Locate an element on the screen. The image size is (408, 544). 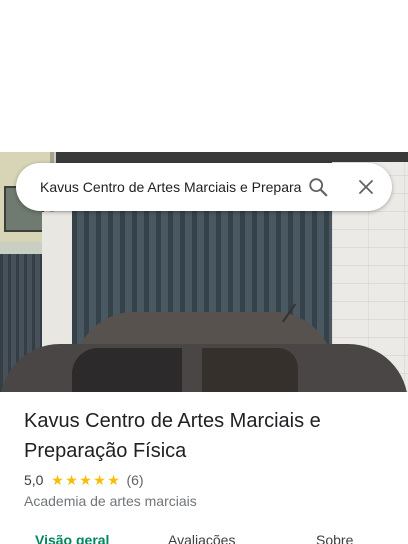
review-count: (6) is located at coordinates (134, 480).